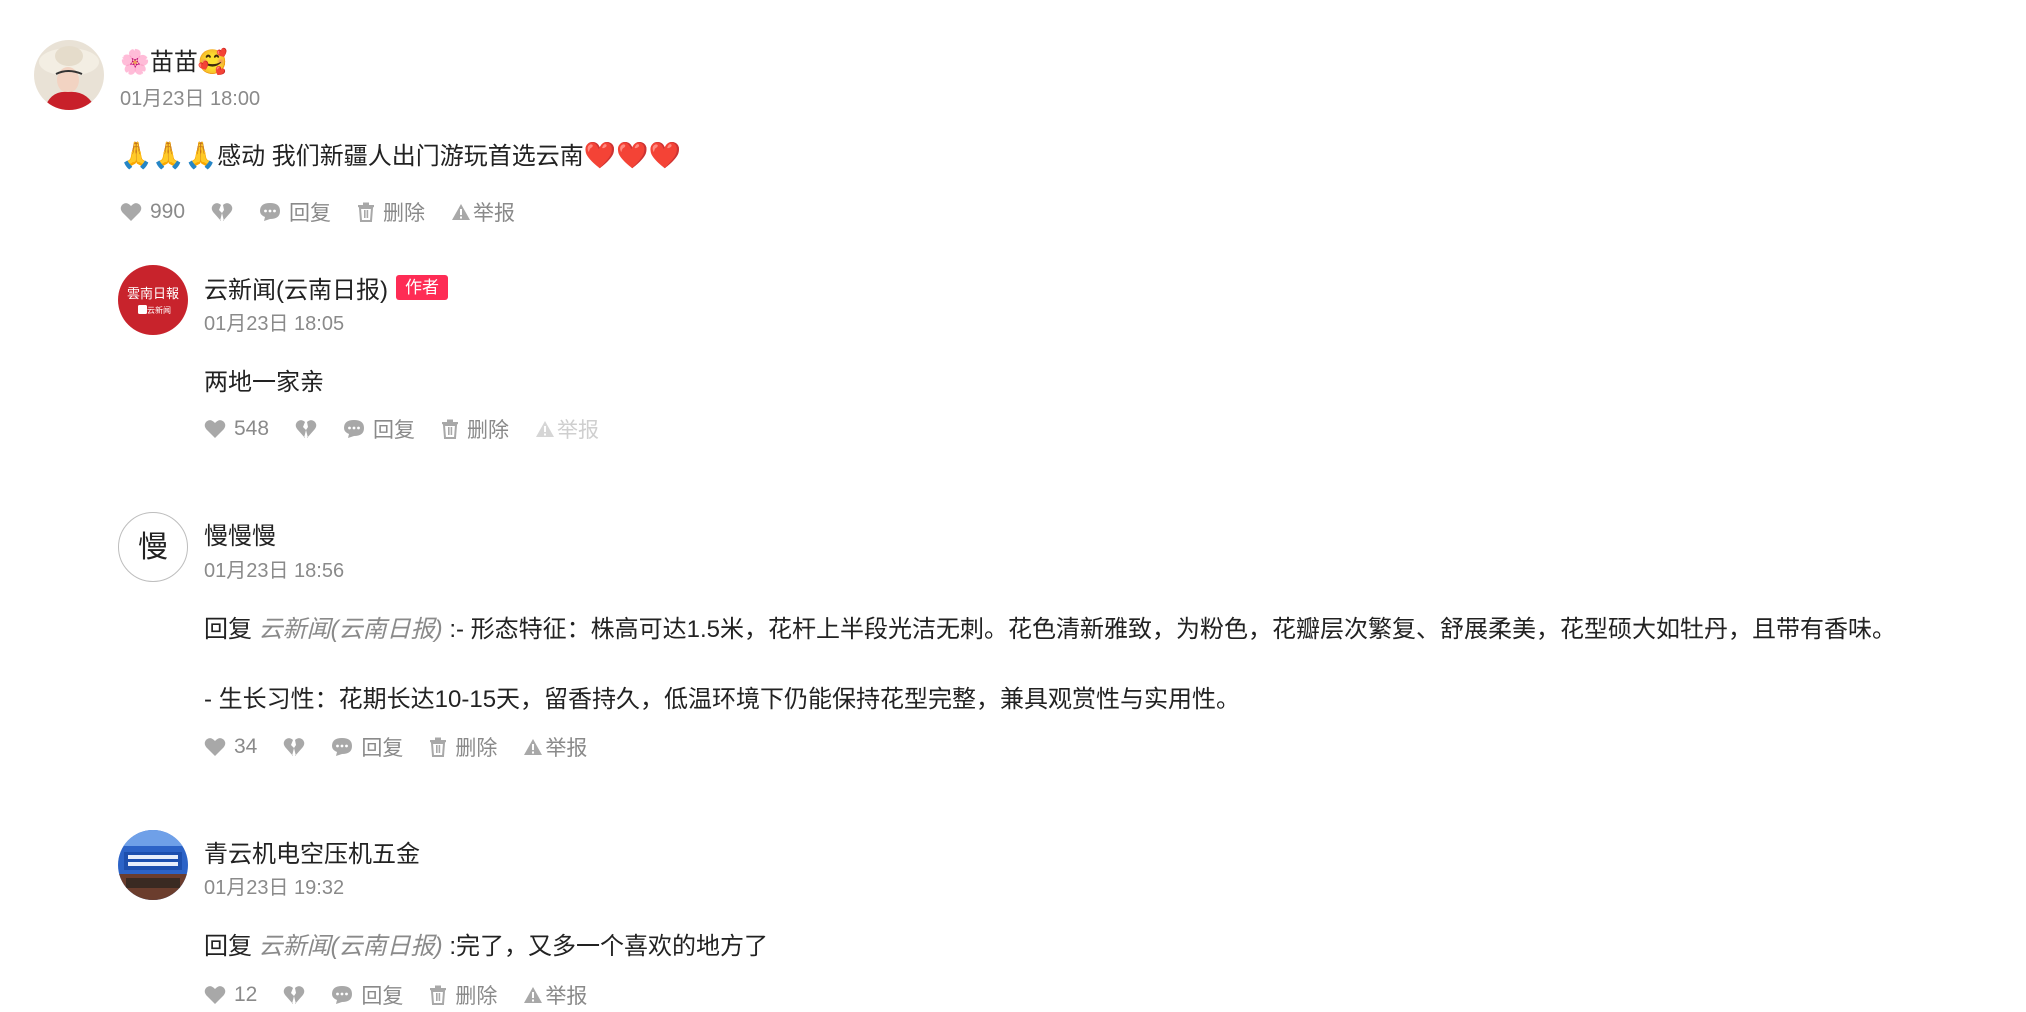 This screenshot has width=2026, height=1012. I want to click on comment-content: 🙏🙏🙏感动 我们新疆人出门游玩首选云南❤️❤️❤️, so click(400, 155).